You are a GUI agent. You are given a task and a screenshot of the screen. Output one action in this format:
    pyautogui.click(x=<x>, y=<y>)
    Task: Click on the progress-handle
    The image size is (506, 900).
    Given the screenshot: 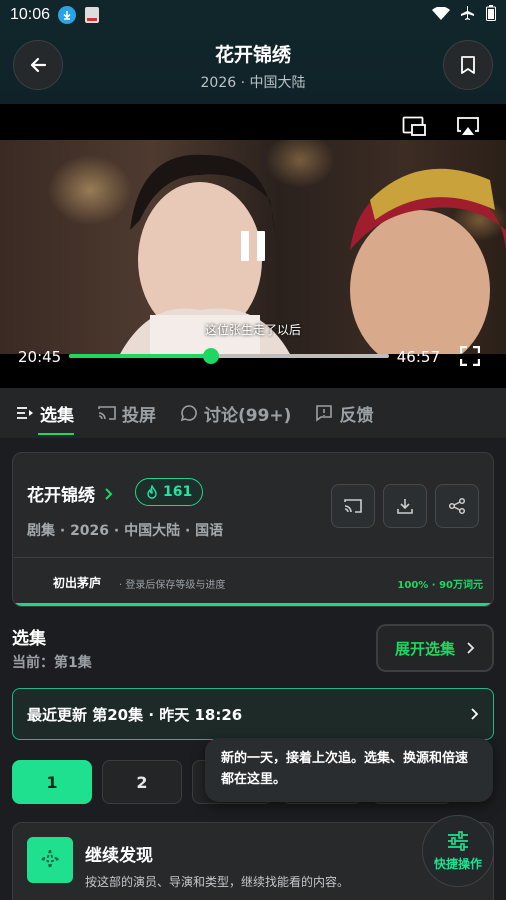 What is the action you would take?
    pyautogui.click(x=211, y=356)
    